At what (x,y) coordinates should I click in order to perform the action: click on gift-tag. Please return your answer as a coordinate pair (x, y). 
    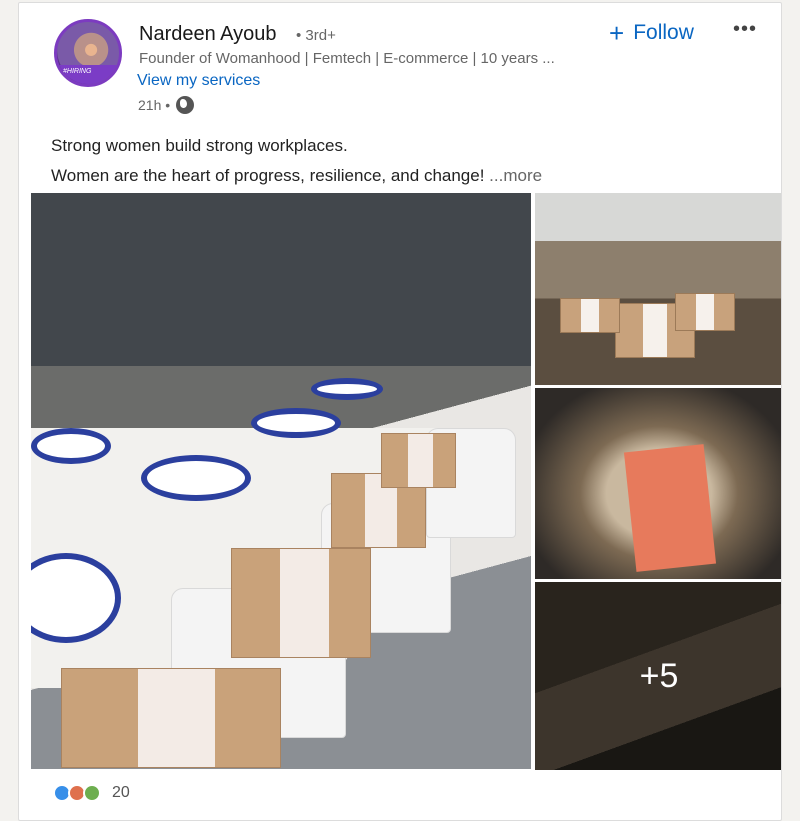
    Looking at the image, I should click on (670, 508).